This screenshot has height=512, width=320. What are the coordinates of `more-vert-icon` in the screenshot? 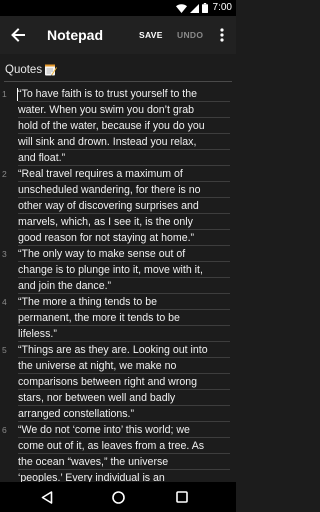 It's located at (222, 35).